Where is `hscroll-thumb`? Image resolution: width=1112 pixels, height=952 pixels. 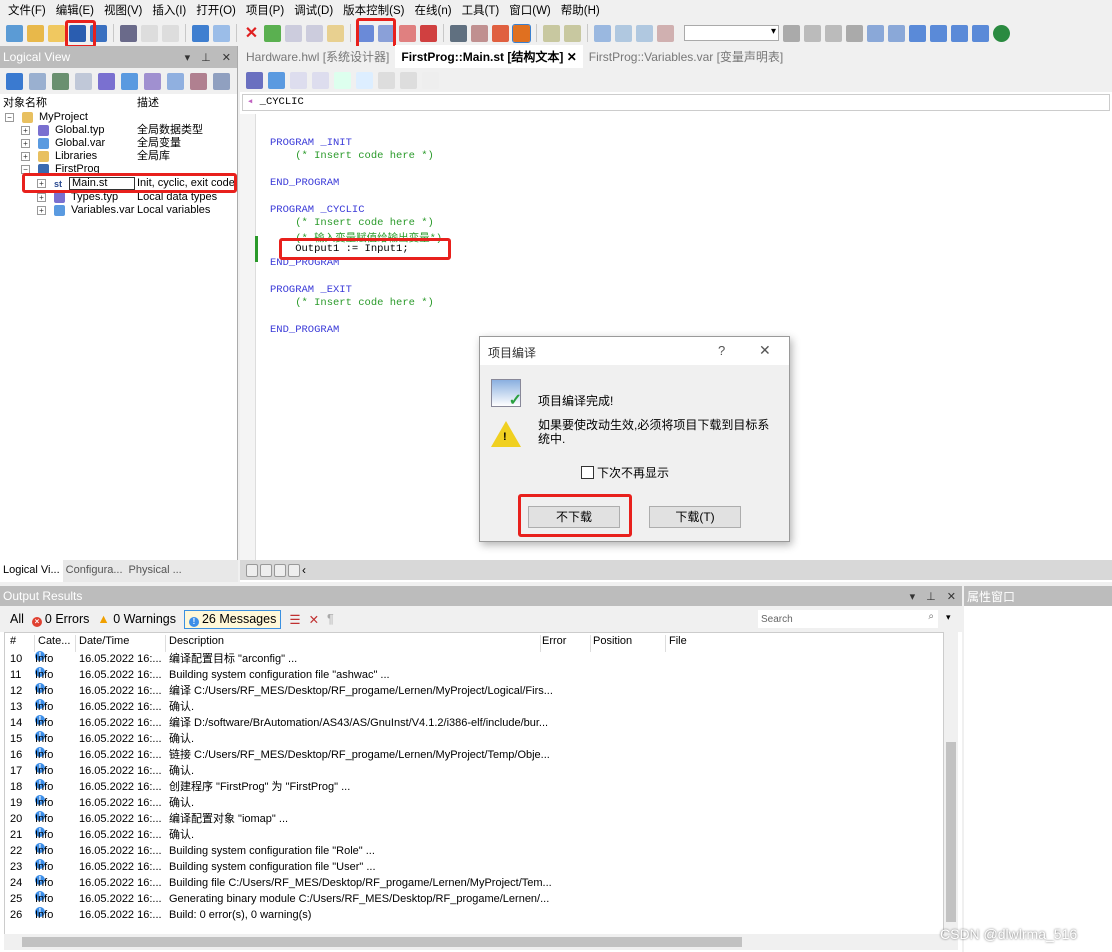 hscroll-thumb is located at coordinates (382, 942).